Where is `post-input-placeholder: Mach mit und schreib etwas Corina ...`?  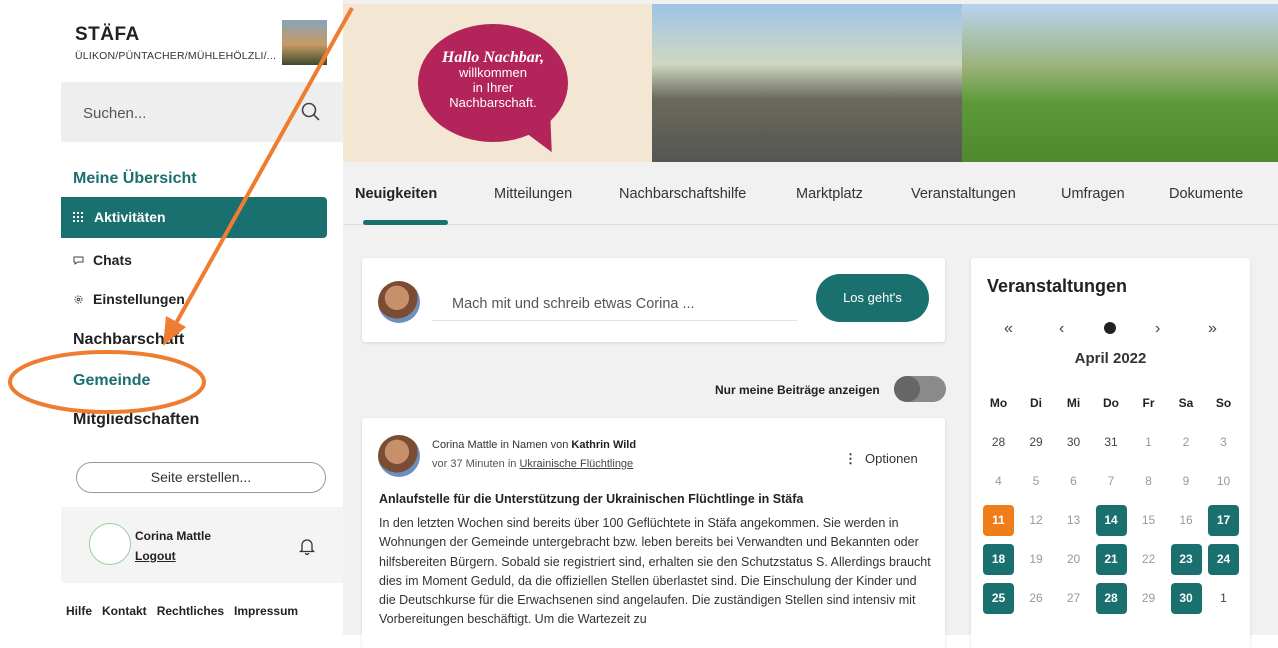 post-input-placeholder: Mach mit und schreib etwas Corina ... is located at coordinates (573, 304).